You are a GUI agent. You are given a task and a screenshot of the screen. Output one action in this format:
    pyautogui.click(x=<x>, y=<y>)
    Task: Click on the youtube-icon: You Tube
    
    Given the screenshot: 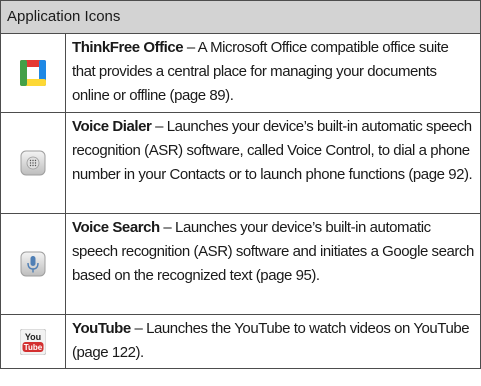 What is the action you would take?
    pyautogui.click(x=33, y=341)
    